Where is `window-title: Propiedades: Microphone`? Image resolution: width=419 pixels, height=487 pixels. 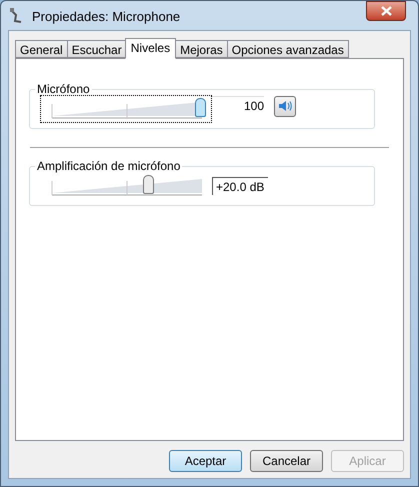
window-title: Propiedades: Microphone is located at coordinates (106, 17).